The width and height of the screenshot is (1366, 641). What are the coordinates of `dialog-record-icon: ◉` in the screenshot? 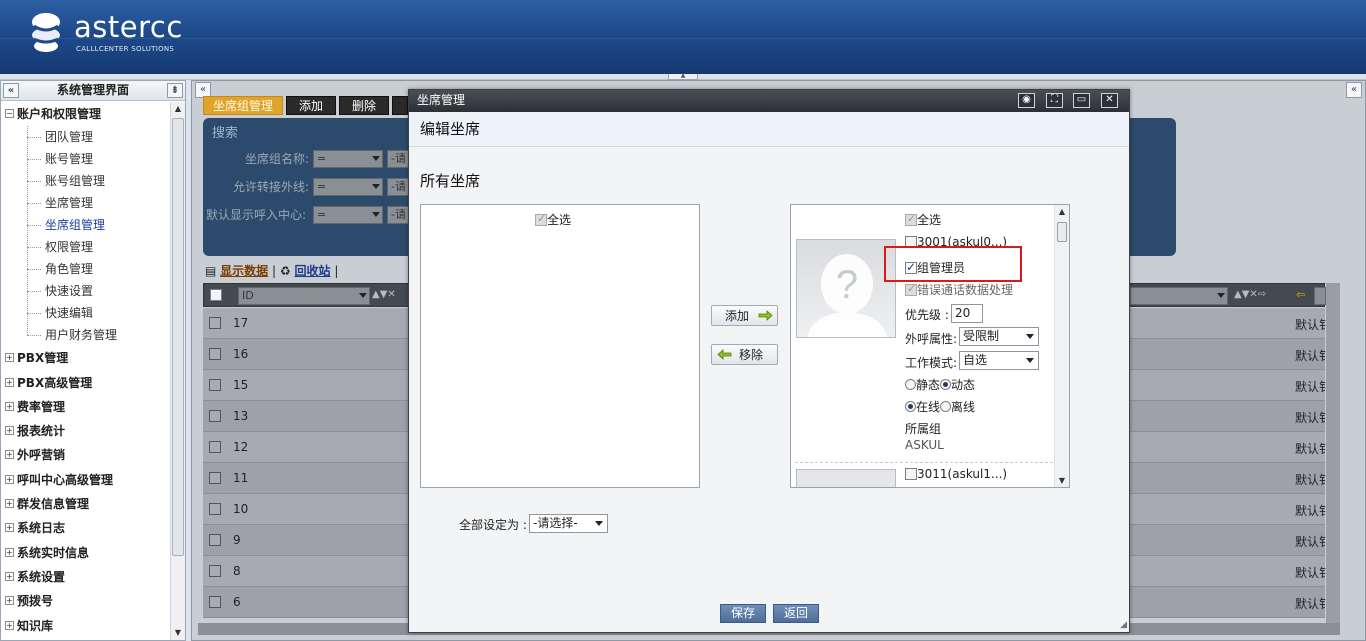 It's located at (1026, 100).